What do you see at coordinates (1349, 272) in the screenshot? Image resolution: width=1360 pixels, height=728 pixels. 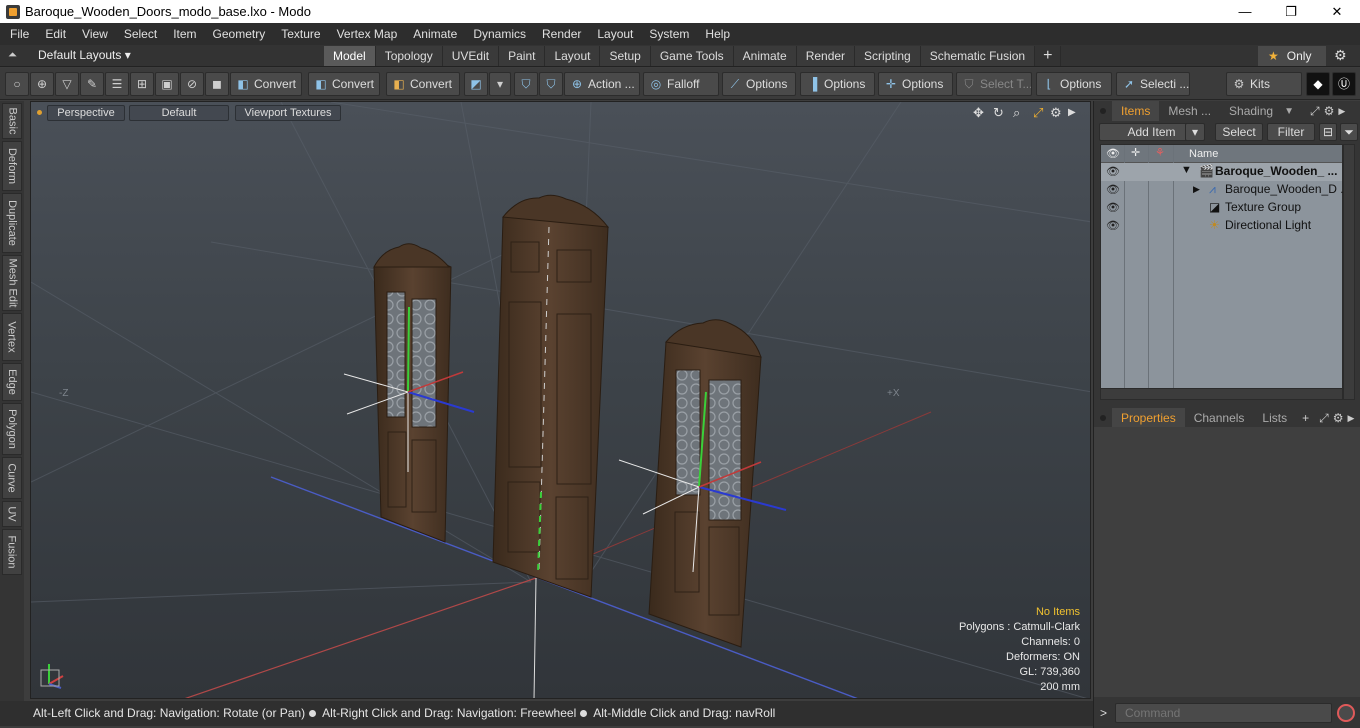 I see `tree-vertical-scrollbar` at bounding box center [1349, 272].